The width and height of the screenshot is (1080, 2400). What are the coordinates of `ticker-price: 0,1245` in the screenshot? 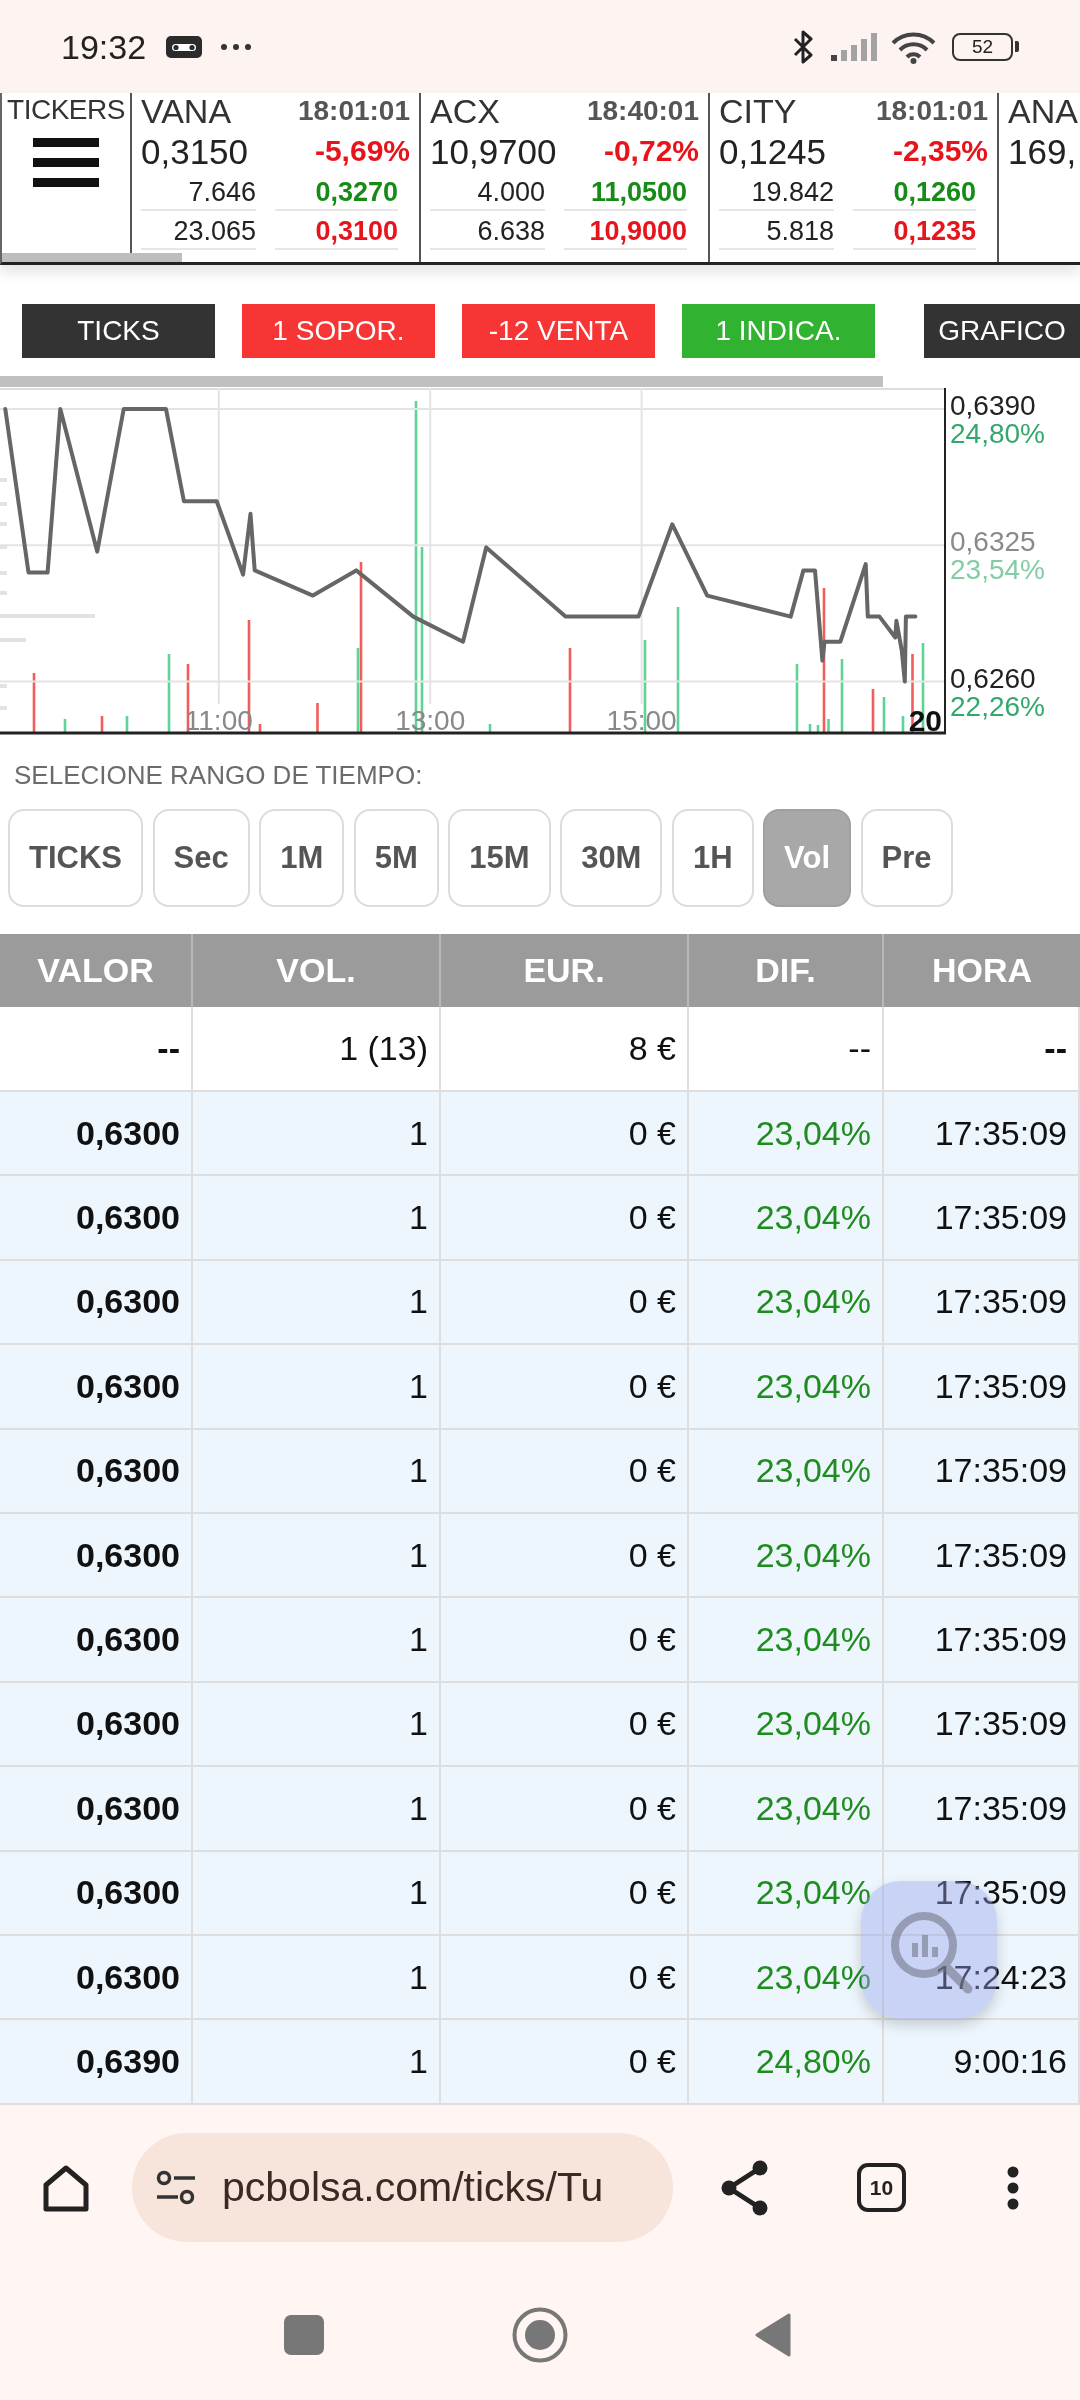 It's located at (773, 151).